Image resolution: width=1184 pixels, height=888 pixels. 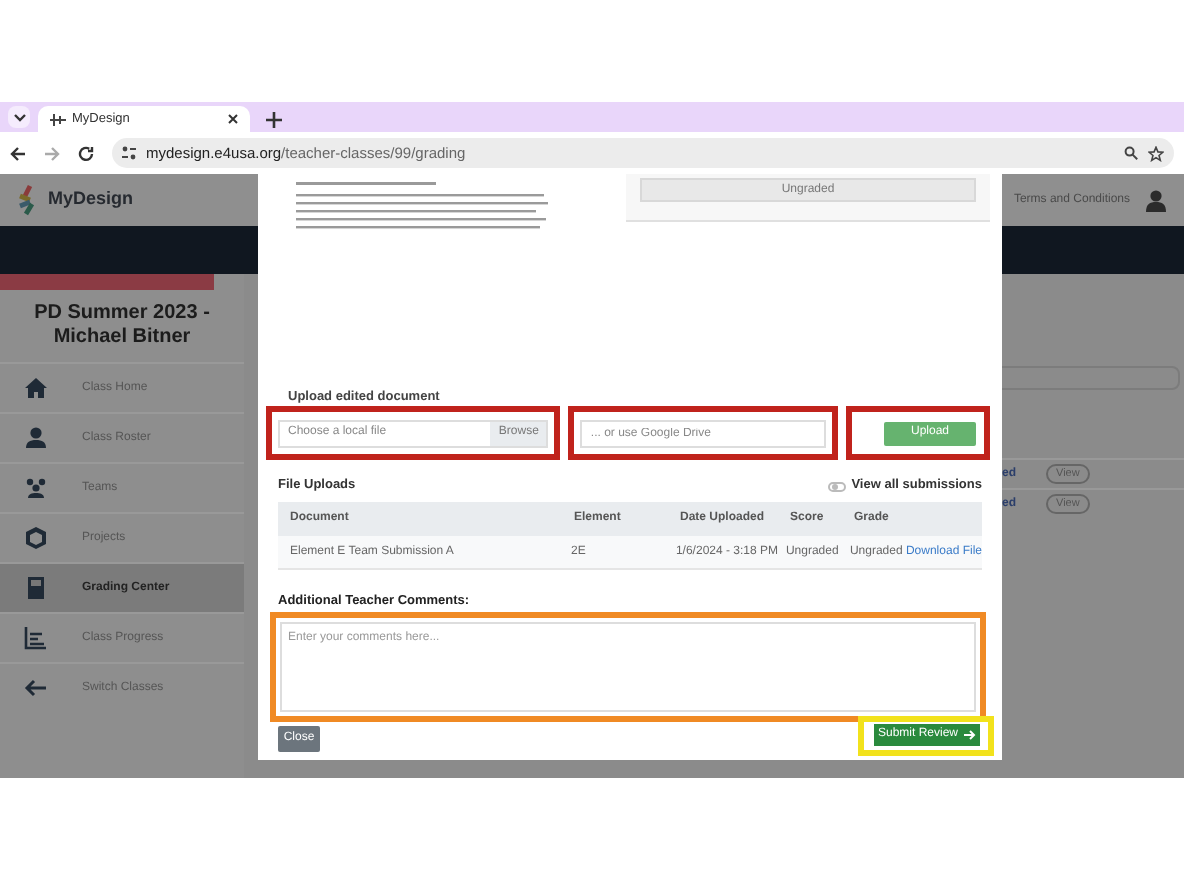 What do you see at coordinates (1156, 153) in the screenshot?
I see `star-icon` at bounding box center [1156, 153].